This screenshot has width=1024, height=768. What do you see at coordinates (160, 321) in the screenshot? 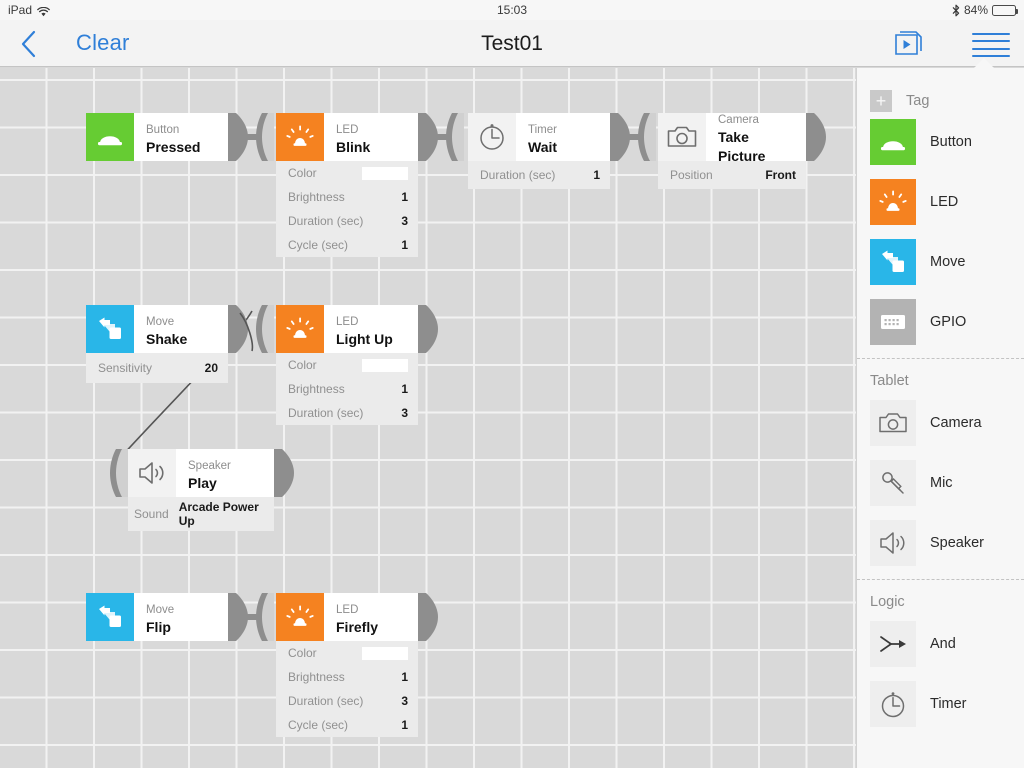
I see `block-category: Move` at bounding box center [160, 321].